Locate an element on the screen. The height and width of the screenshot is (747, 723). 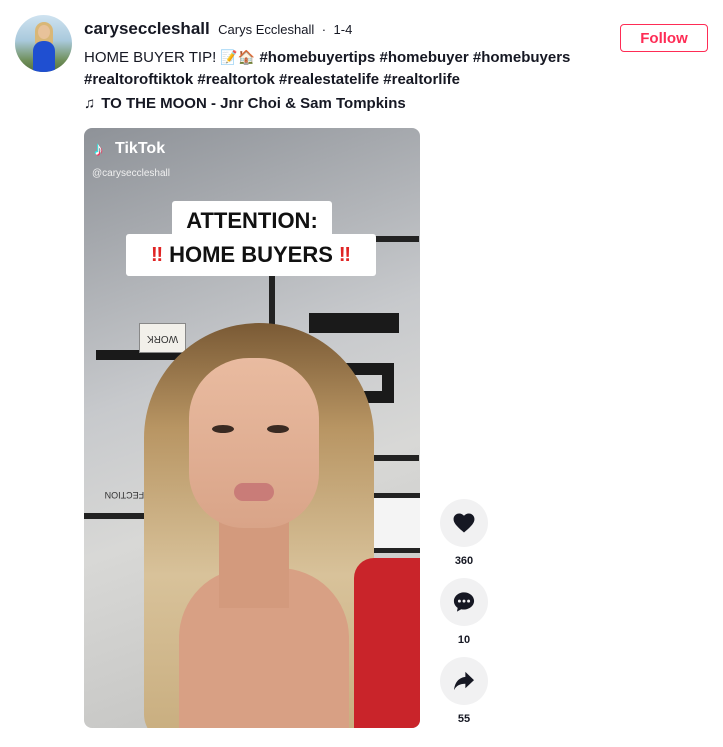
music-link: ♫ TO THE MOON - Jnr Choi & Sam Tompkins is located at coordinates (245, 103).